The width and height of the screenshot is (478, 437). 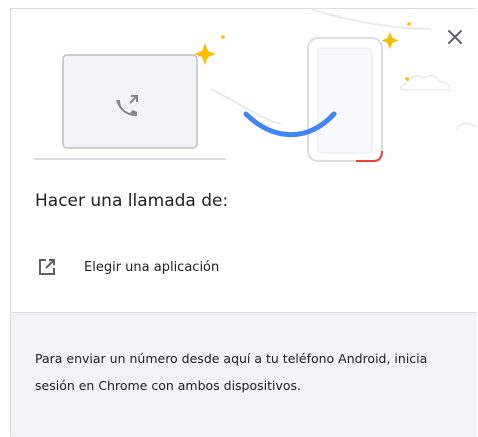 What do you see at coordinates (132, 201) in the screenshot?
I see `dialog-title: Hacer una llamada de:` at bounding box center [132, 201].